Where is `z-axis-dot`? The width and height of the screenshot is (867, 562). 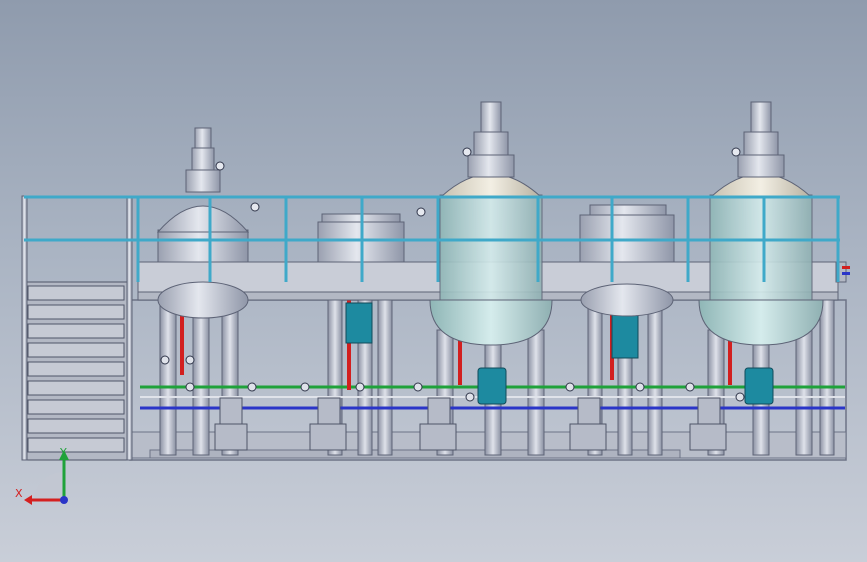
z-axis-dot is located at coordinates (64, 500).